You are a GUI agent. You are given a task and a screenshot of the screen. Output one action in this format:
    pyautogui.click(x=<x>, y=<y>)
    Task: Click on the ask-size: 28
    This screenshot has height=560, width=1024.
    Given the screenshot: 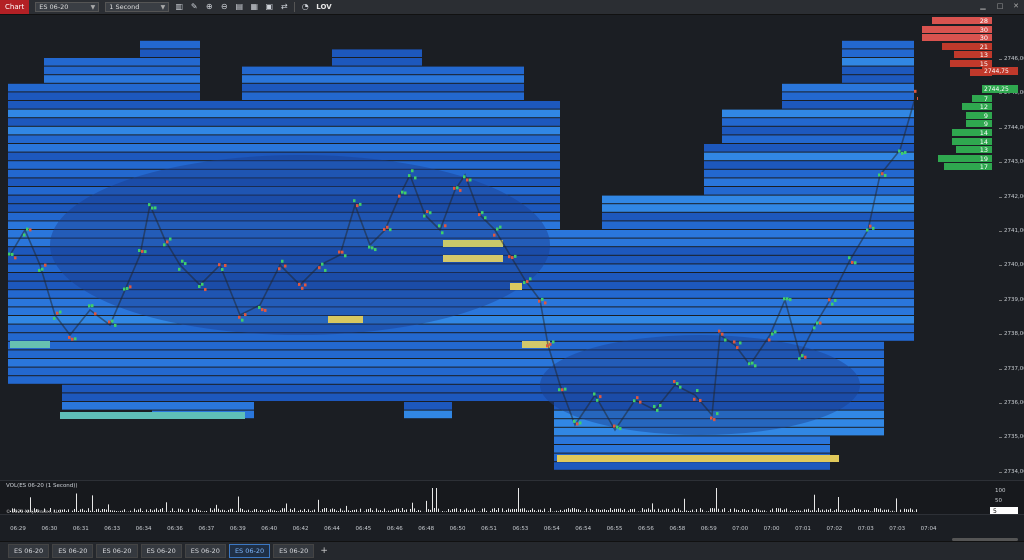 What is the action you would take?
    pyautogui.click(x=983, y=21)
    